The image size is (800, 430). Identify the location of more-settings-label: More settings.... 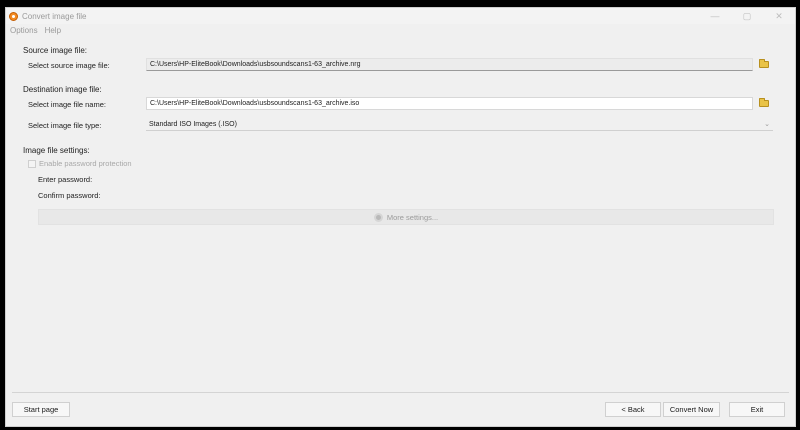
(412, 217).